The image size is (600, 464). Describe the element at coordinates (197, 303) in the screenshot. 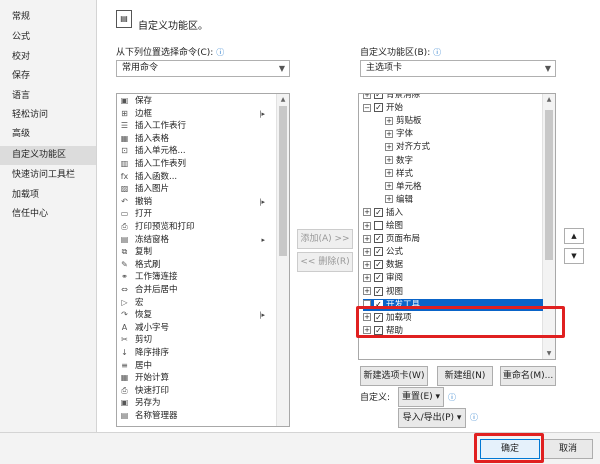

I see `command-item: ▷ 宏` at that location.